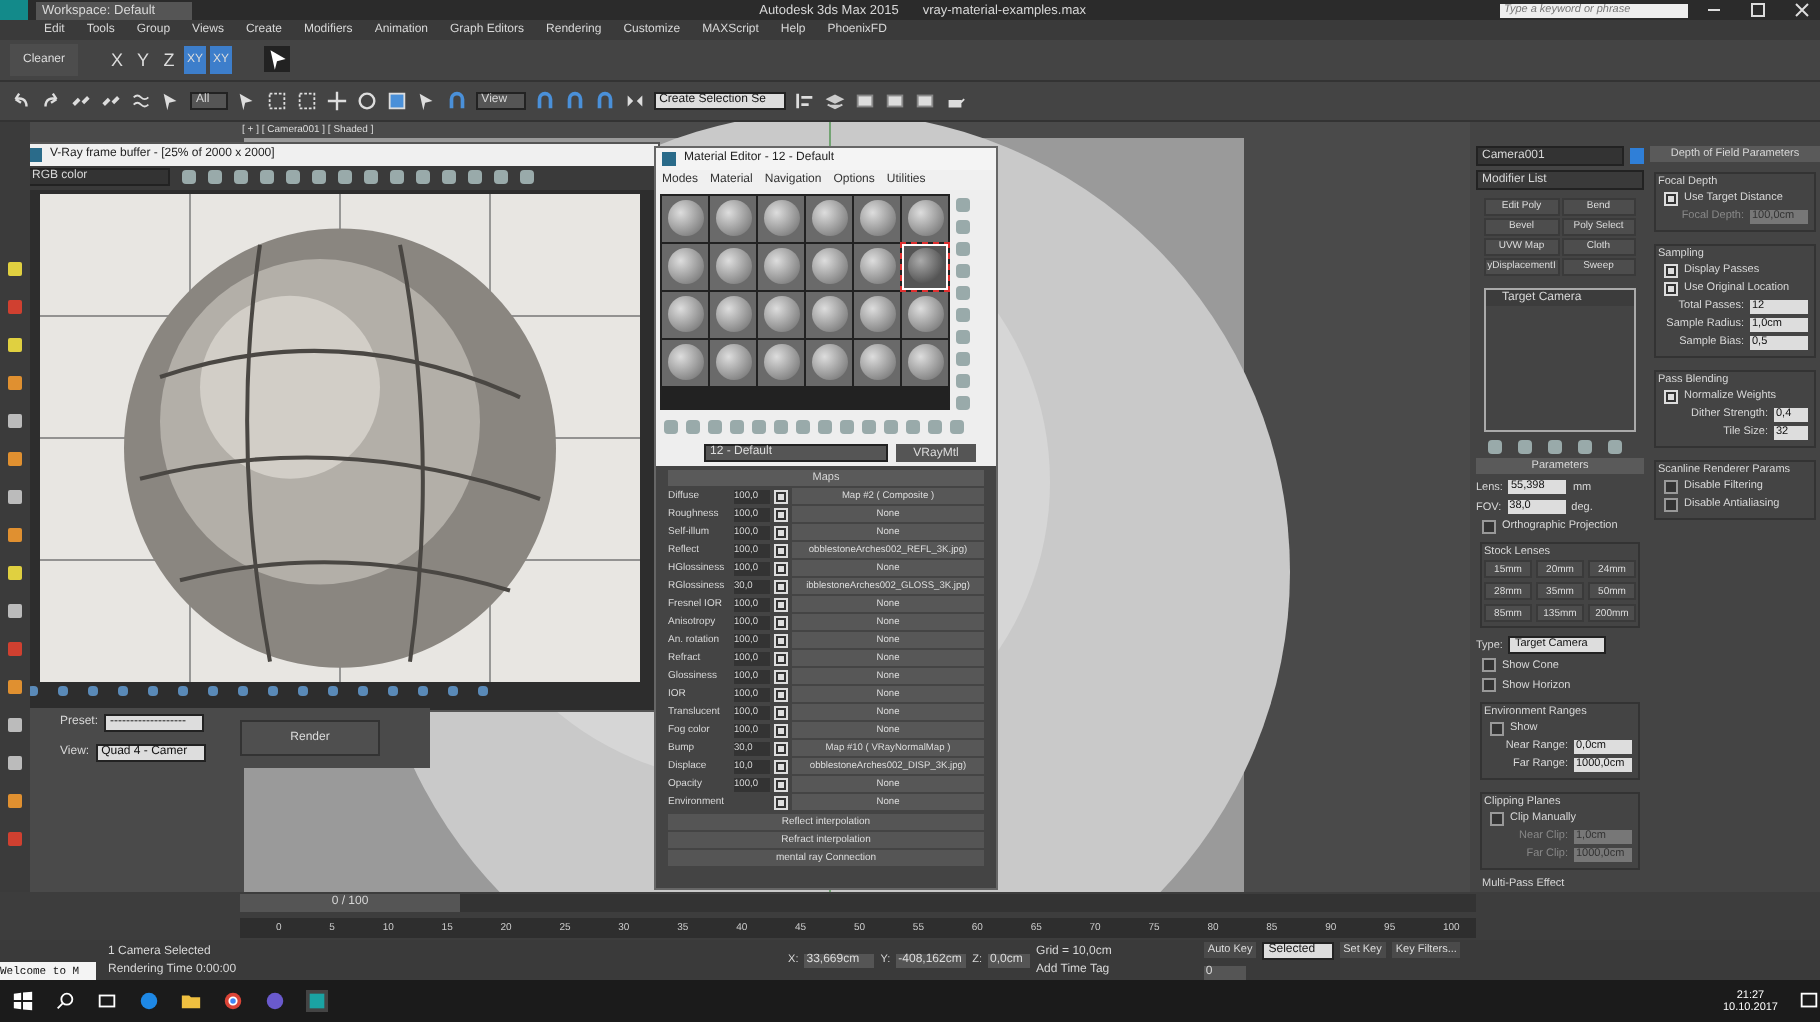 Image resolution: width=1820 pixels, height=1022 pixels. I want to click on layer-icon, so click(834, 100).